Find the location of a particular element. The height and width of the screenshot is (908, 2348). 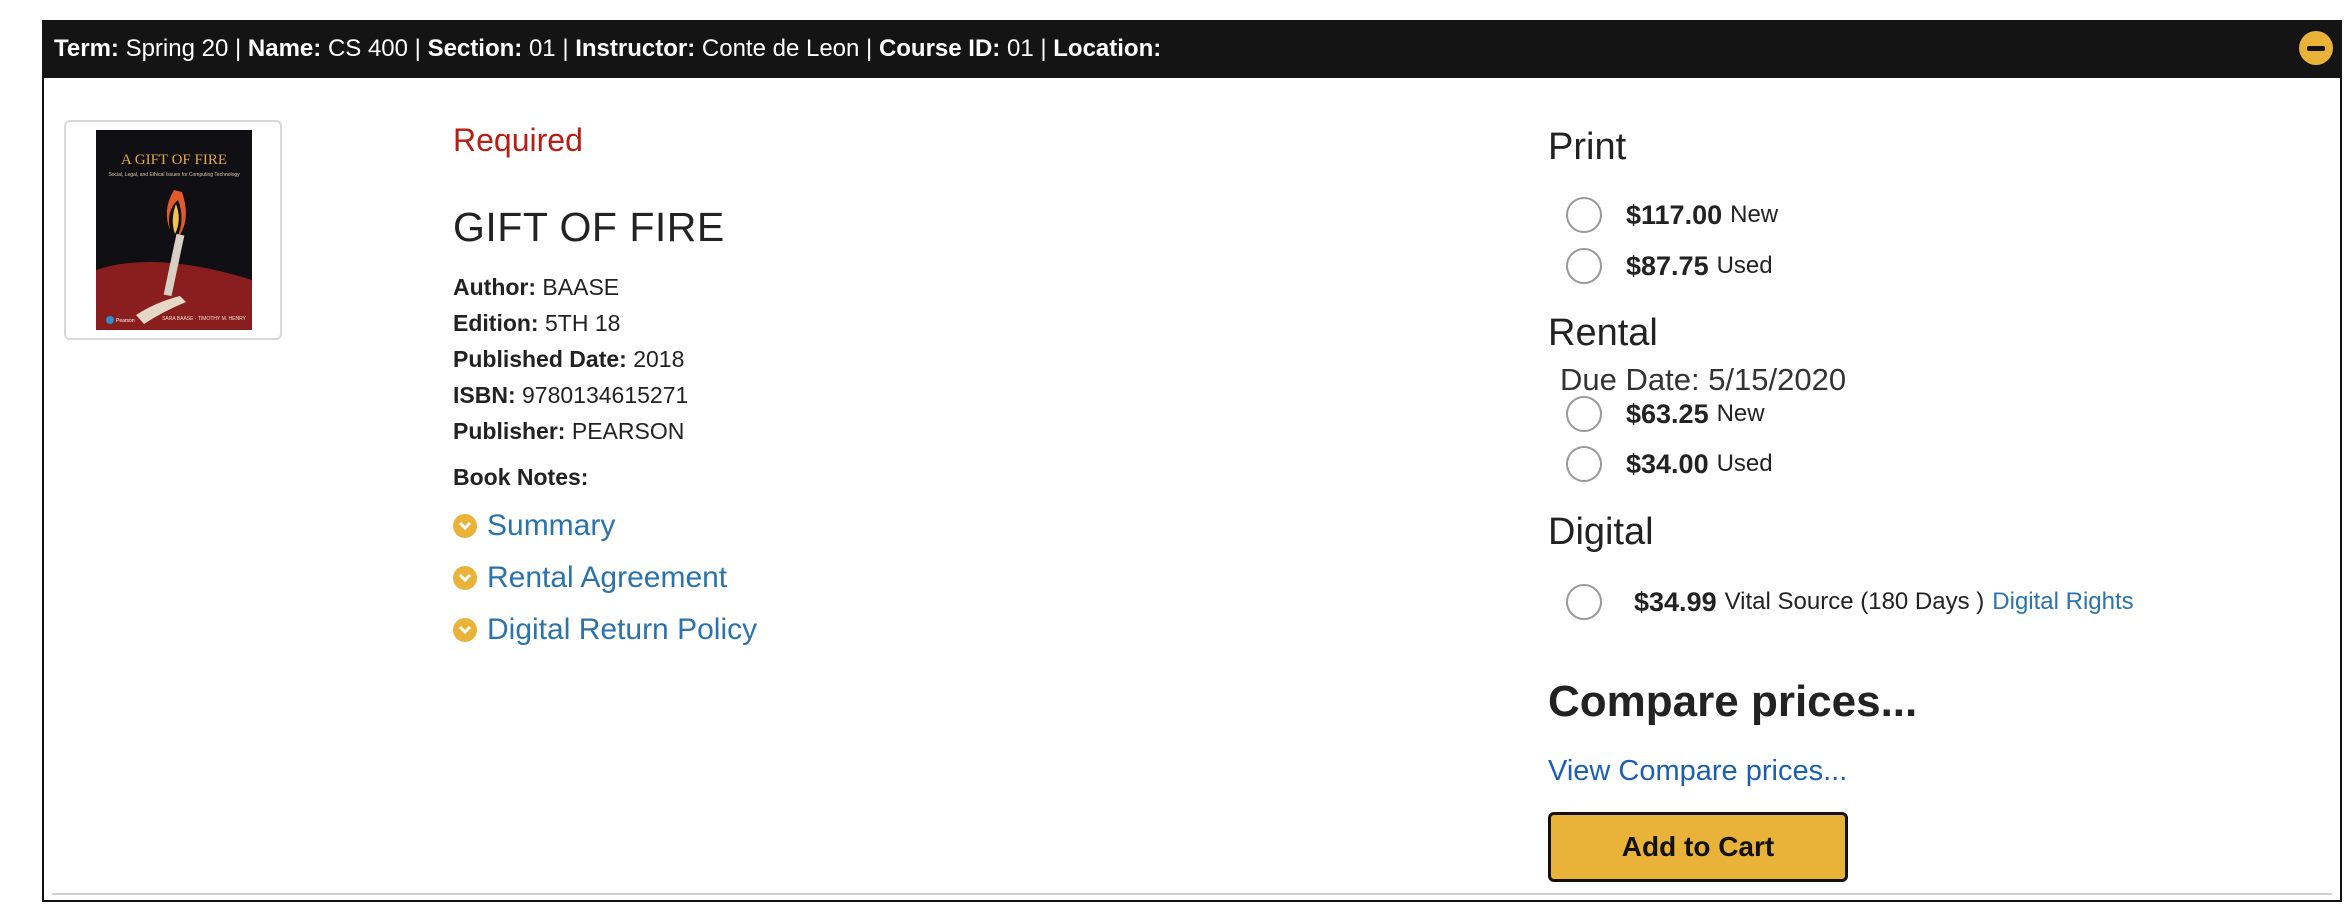

divider is located at coordinates (1192, 894).